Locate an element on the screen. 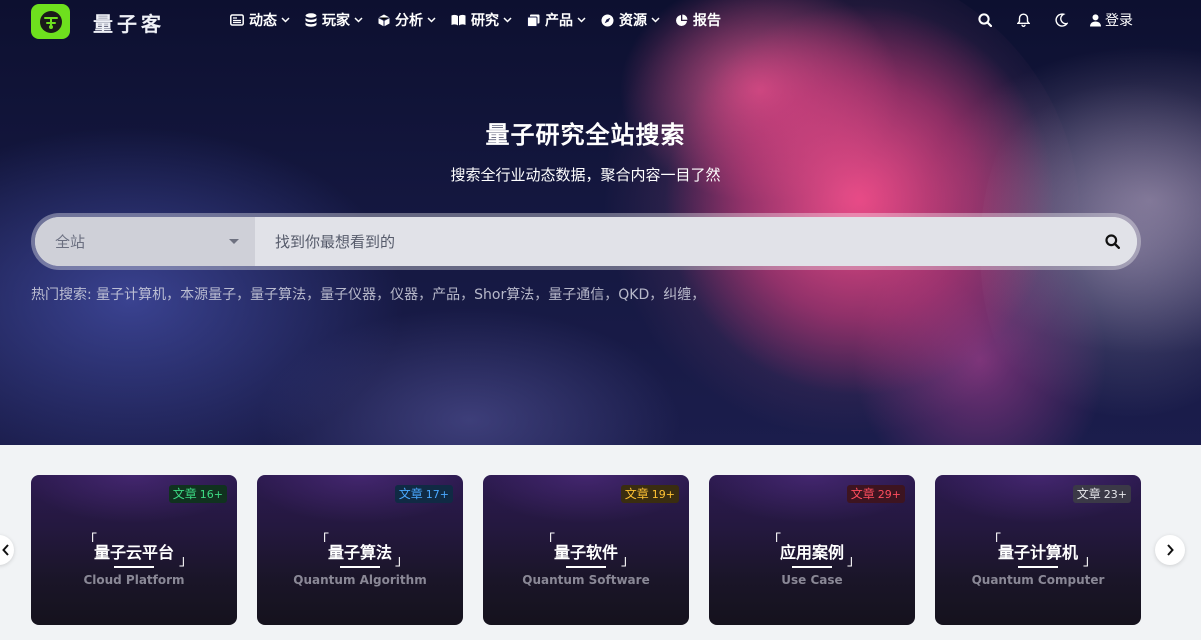 The height and width of the screenshot is (640, 1201). search-submit-button is located at coordinates (1112, 241).